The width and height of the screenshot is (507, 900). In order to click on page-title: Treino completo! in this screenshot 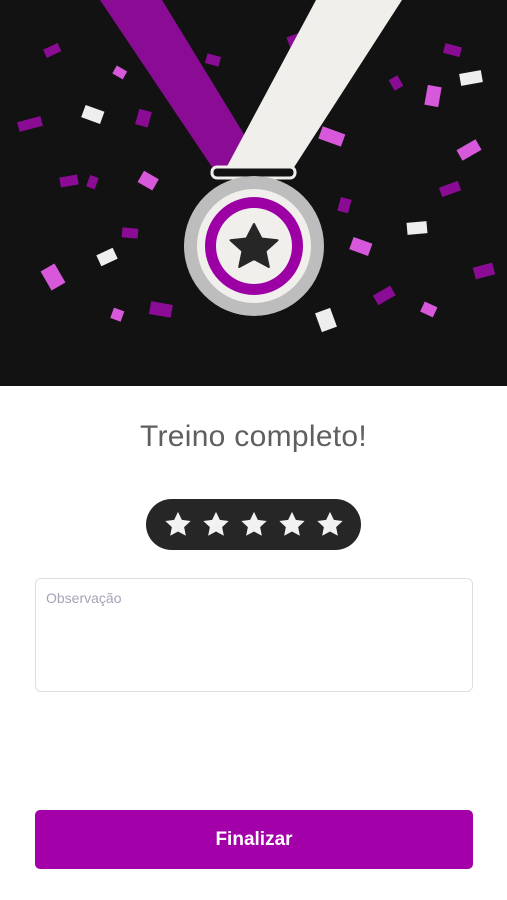, I will do `click(253, 436)`.